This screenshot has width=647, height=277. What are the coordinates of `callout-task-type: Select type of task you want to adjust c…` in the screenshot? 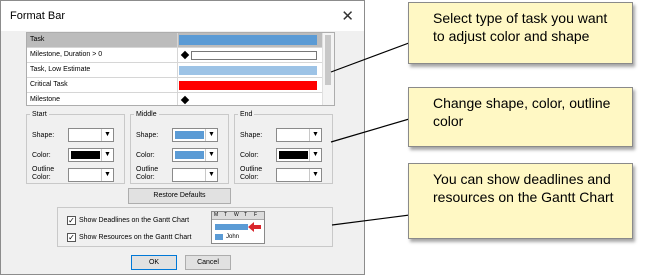 It's located at (520, 33).